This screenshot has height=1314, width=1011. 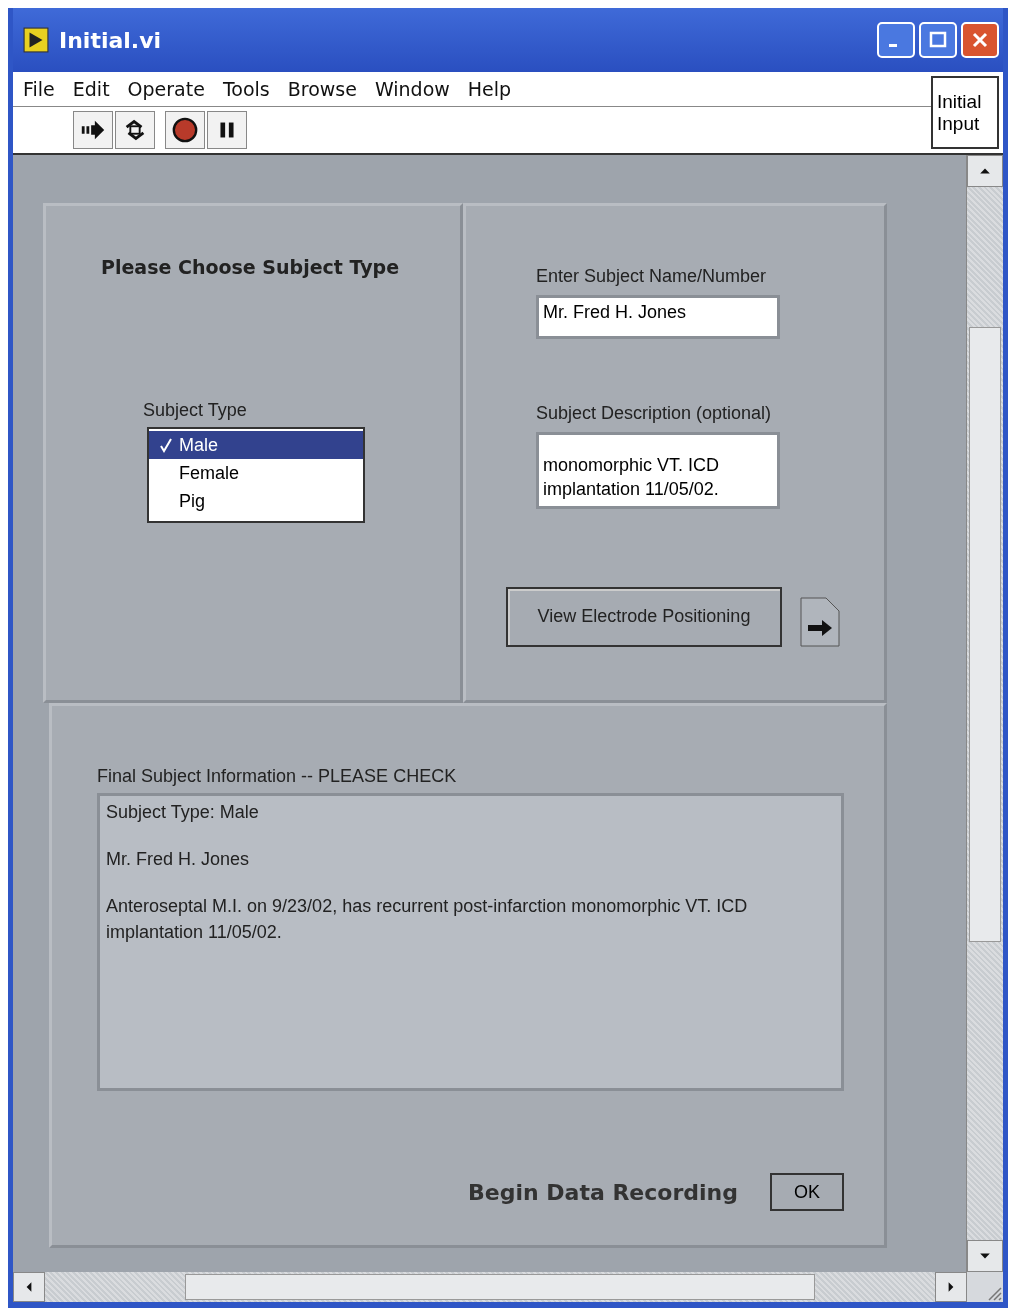 What do you see at coordinates (36, 40) in the screenshot?
I see `vi-icon` at bounding box center [36, 40].